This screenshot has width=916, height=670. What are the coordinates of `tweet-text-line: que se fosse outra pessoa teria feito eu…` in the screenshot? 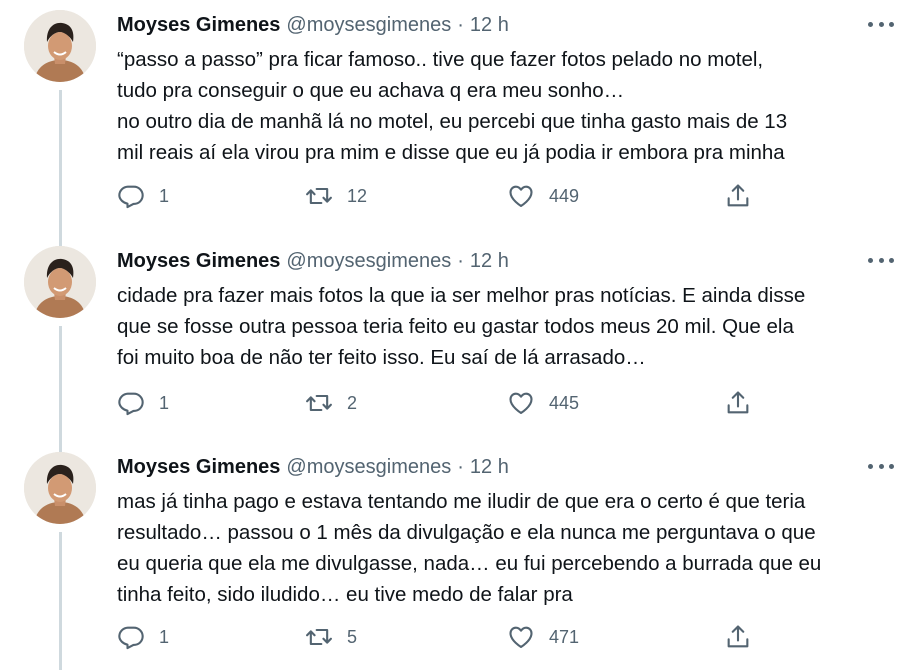 It's located at (455, 326).